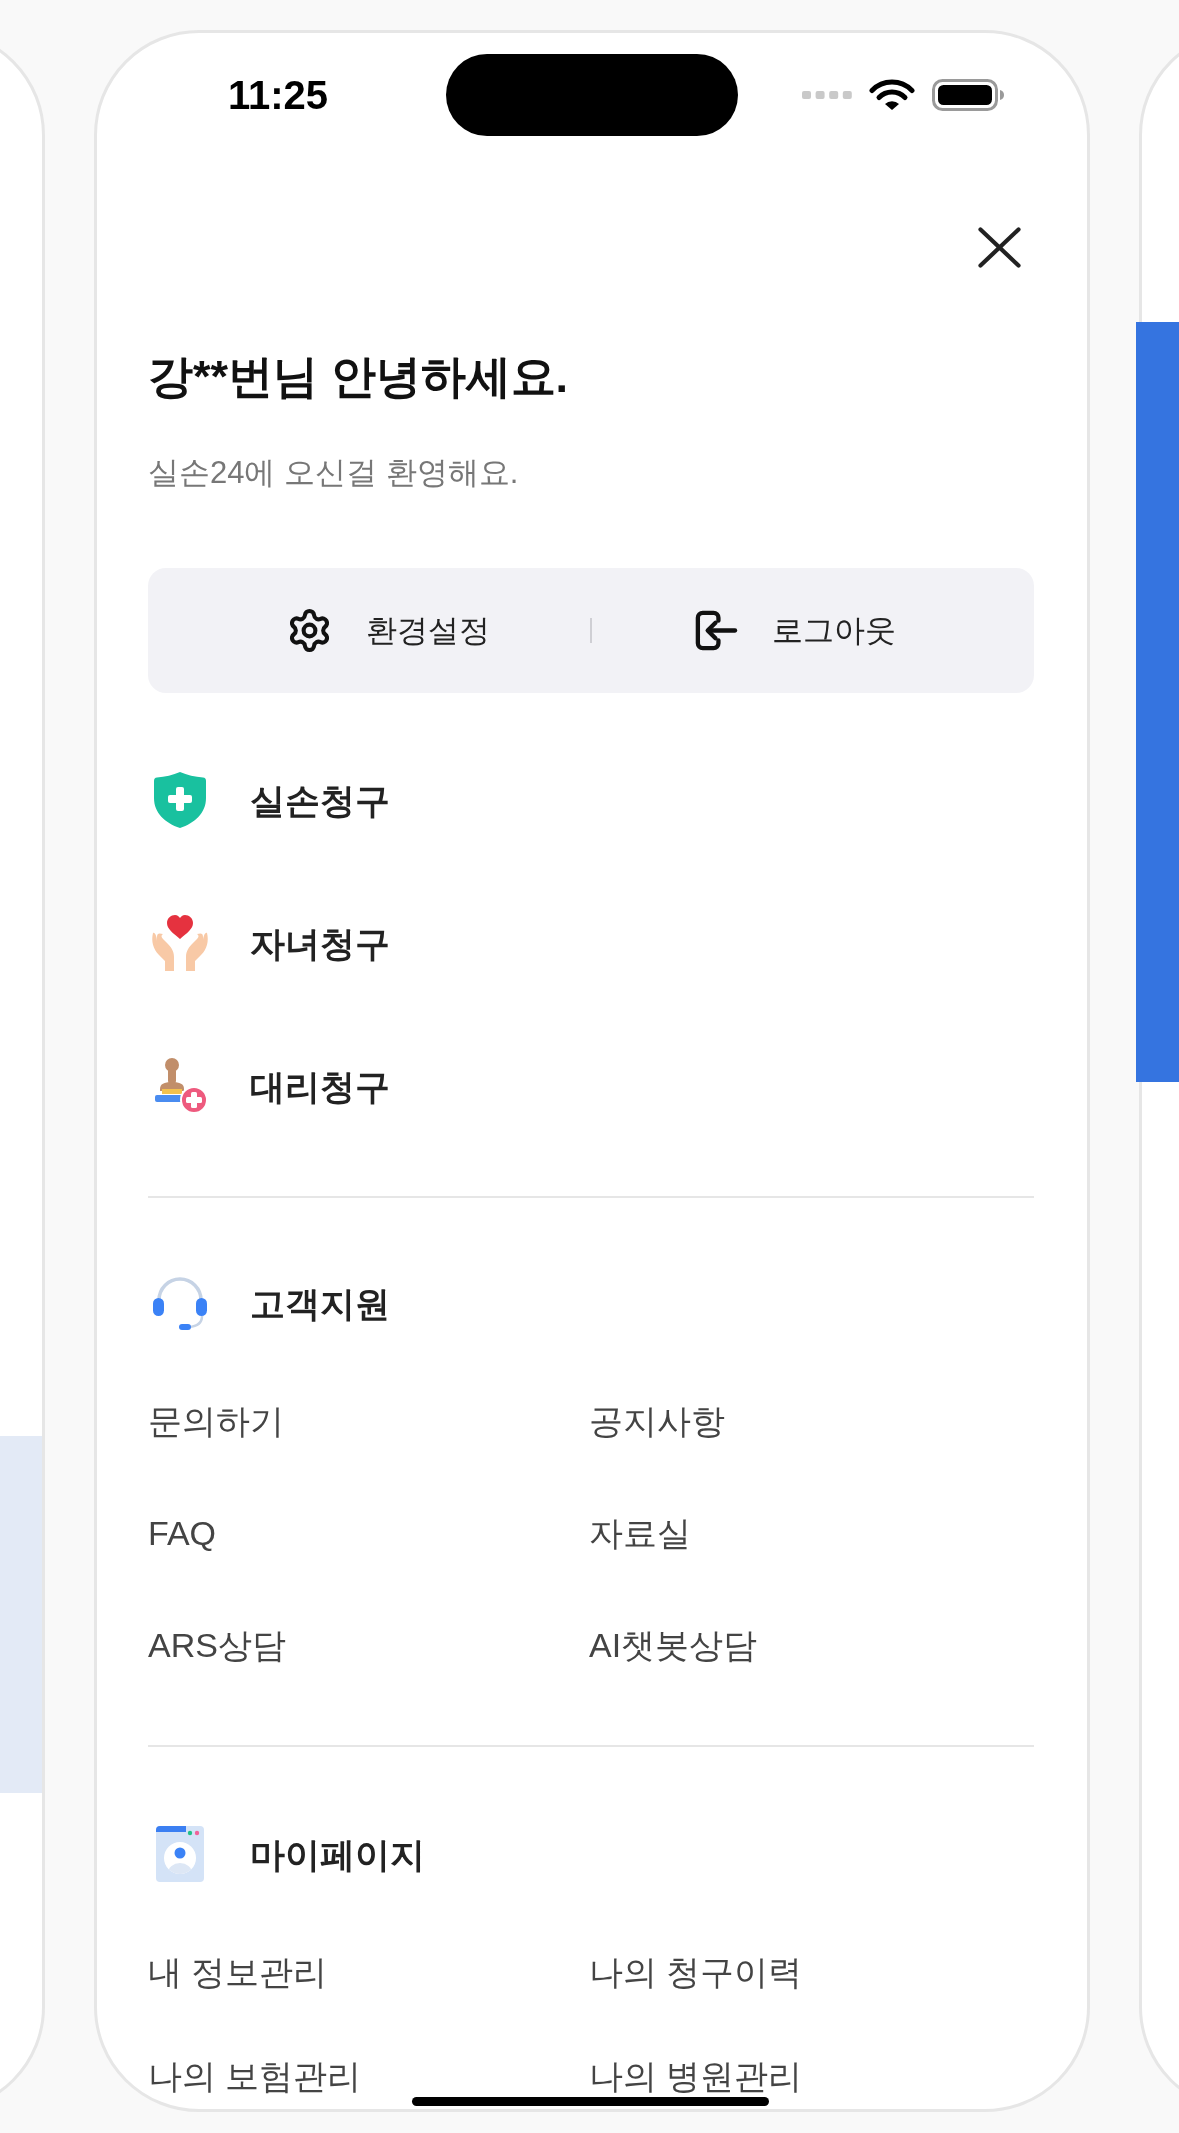 The image size is (1179, 2133). I want to click on close-icon, so click(999, 247).